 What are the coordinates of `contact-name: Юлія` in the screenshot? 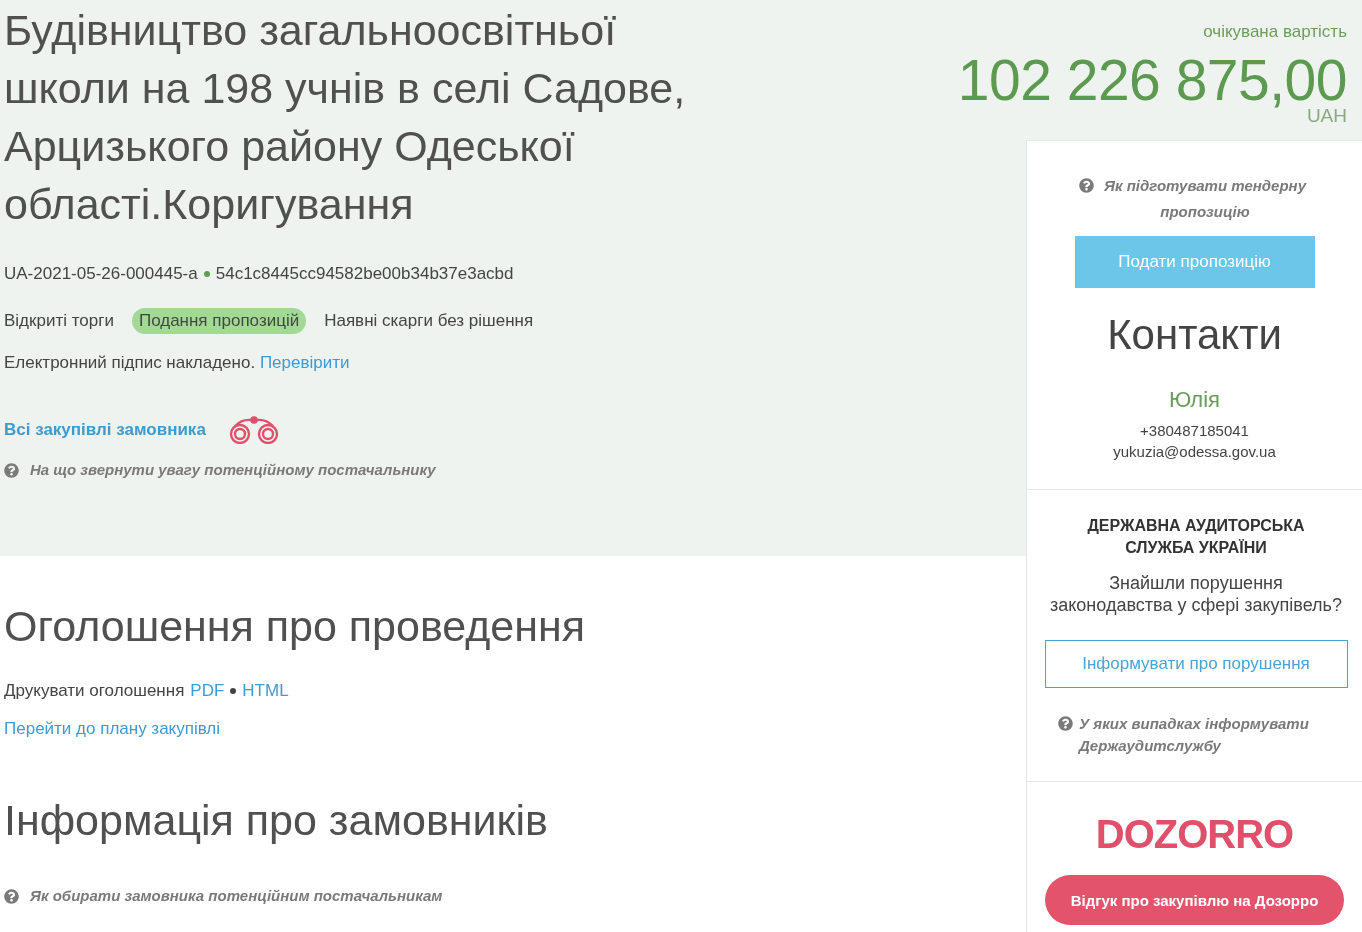 It's located at (1194, 400).